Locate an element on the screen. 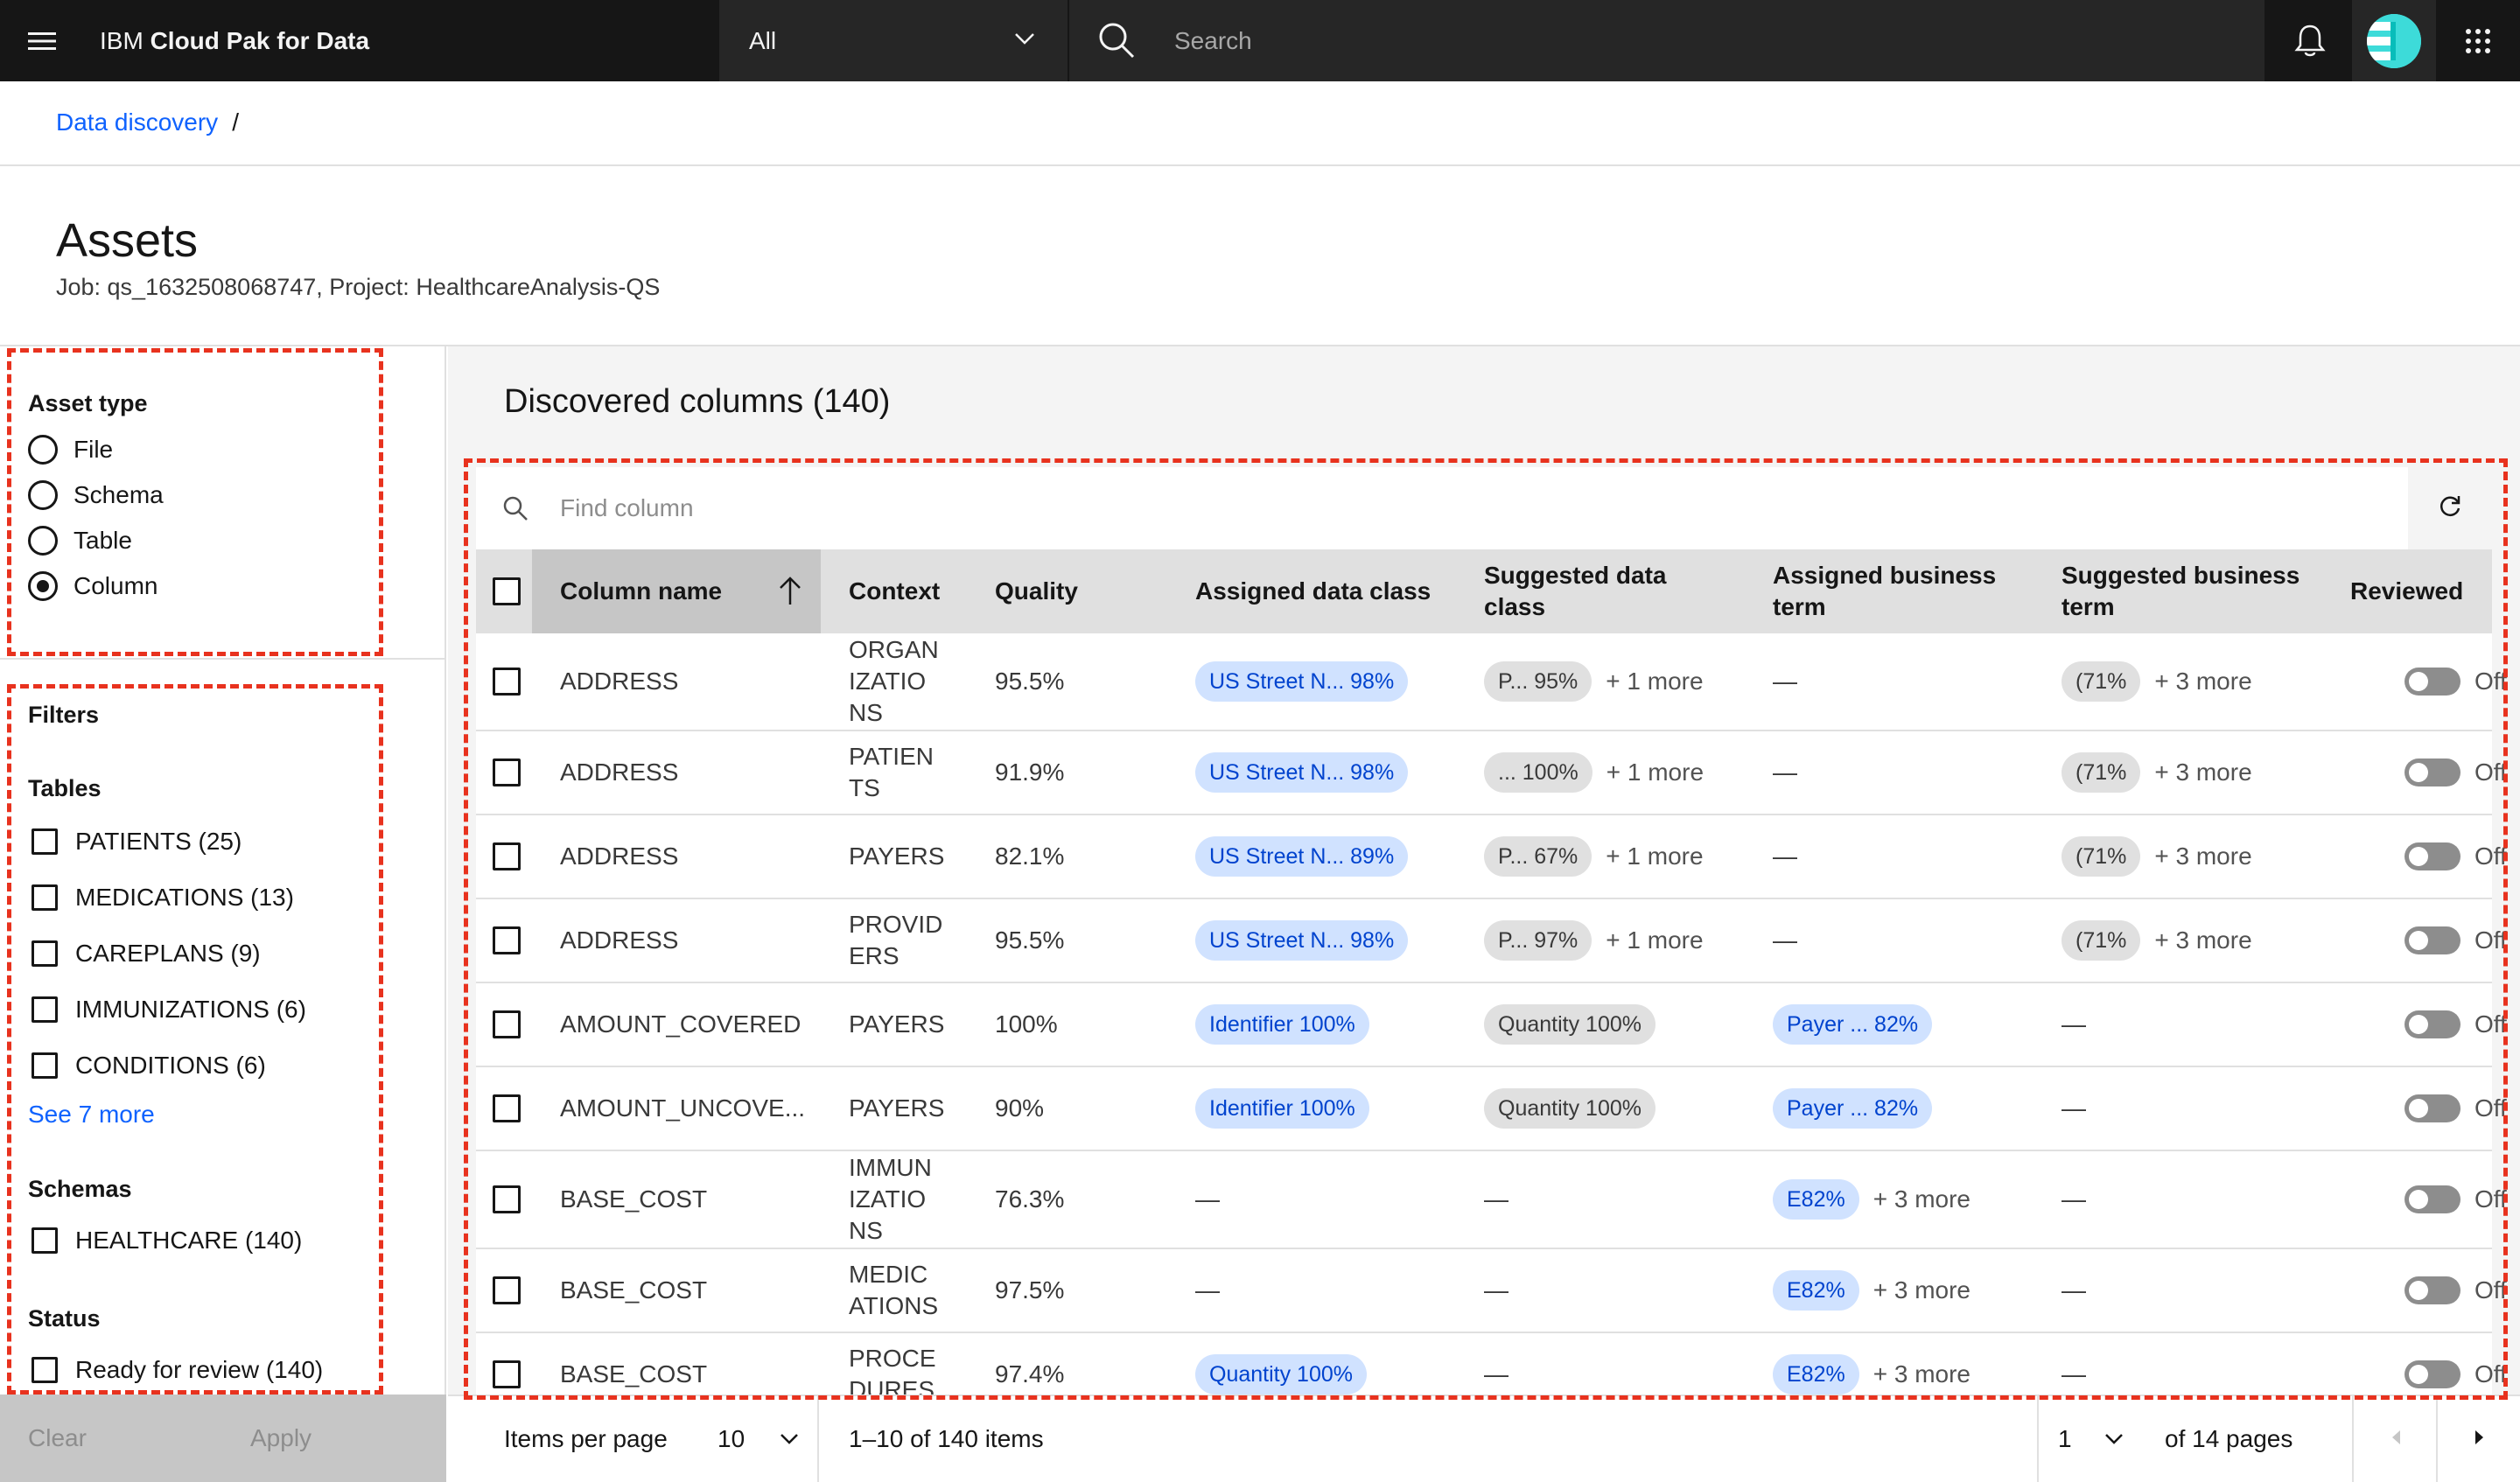  header-assigned-business-term: Assigned business term is located at coordinates (1884, 591).